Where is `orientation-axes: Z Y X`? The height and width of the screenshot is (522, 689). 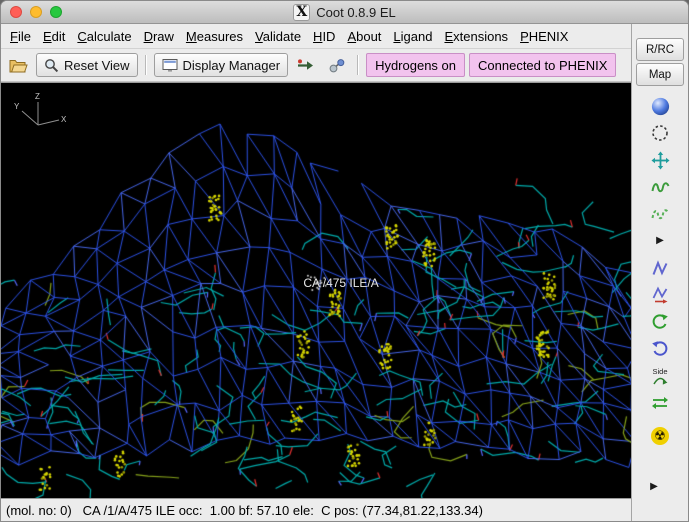
orientation-axes: Z Y X is located at coordinates (40, 109).